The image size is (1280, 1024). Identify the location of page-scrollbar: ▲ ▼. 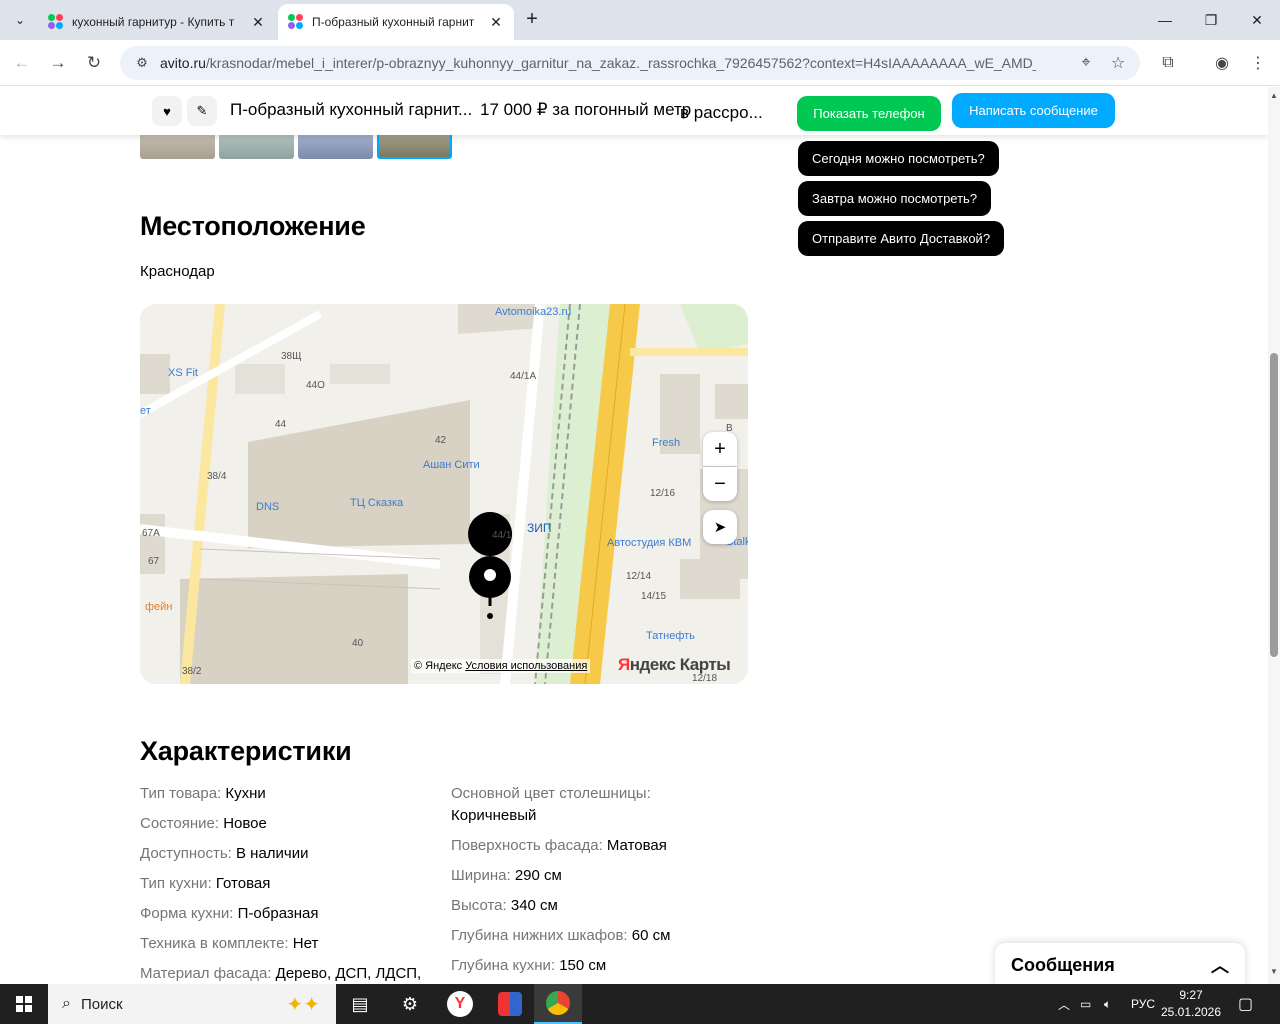
(1274, 535).